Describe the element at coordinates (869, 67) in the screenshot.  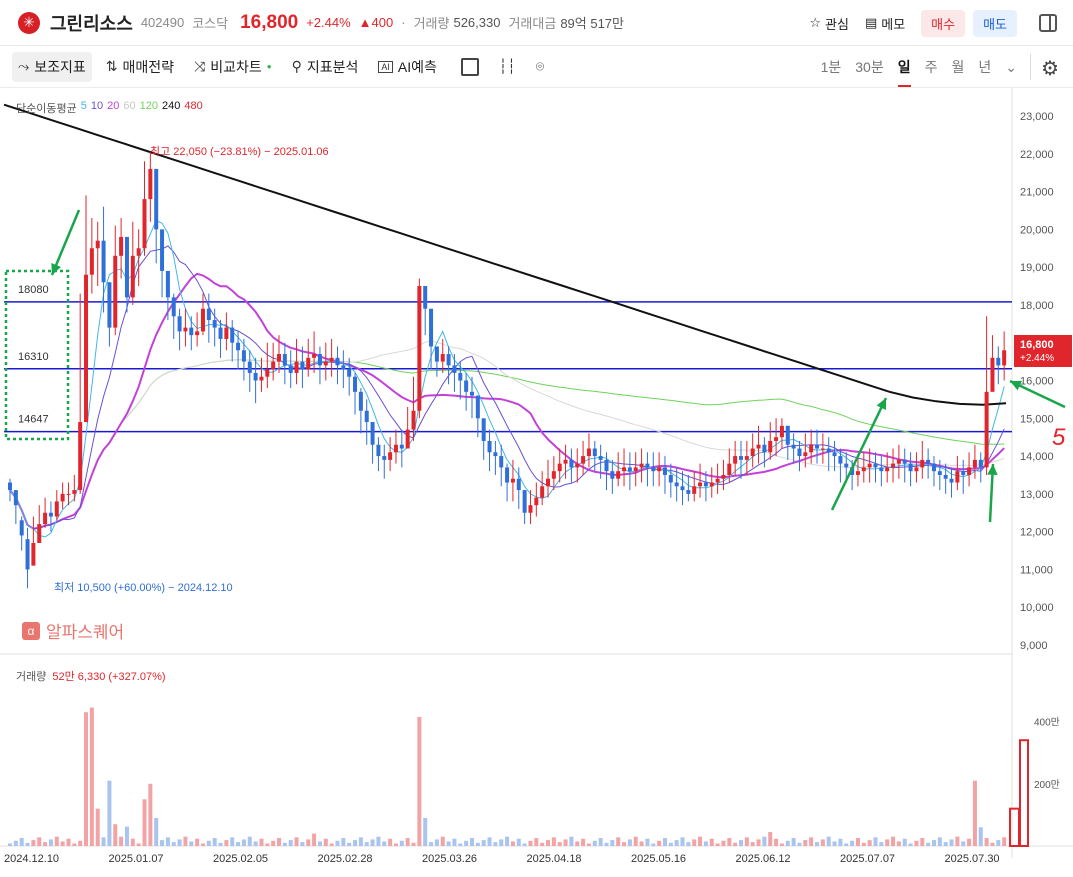
I see `period-30min: 30분` at that location.